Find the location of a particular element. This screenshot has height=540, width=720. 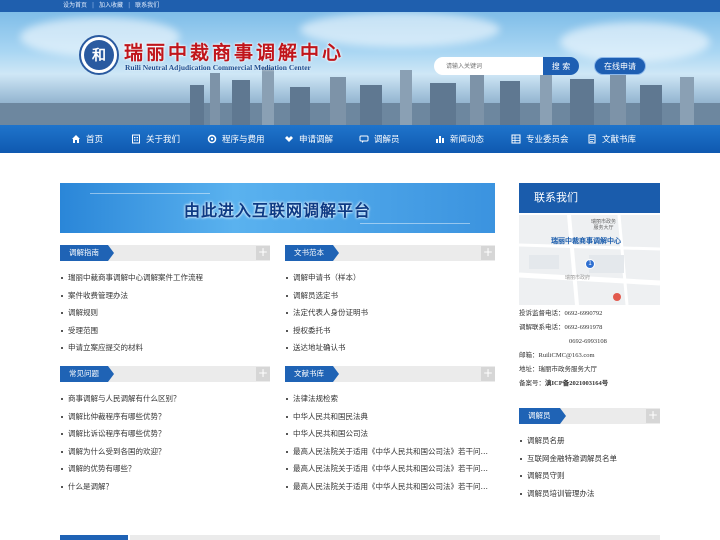

list-item: 互联网金融特邀调解员名单 is located at coordinates (591, 459).